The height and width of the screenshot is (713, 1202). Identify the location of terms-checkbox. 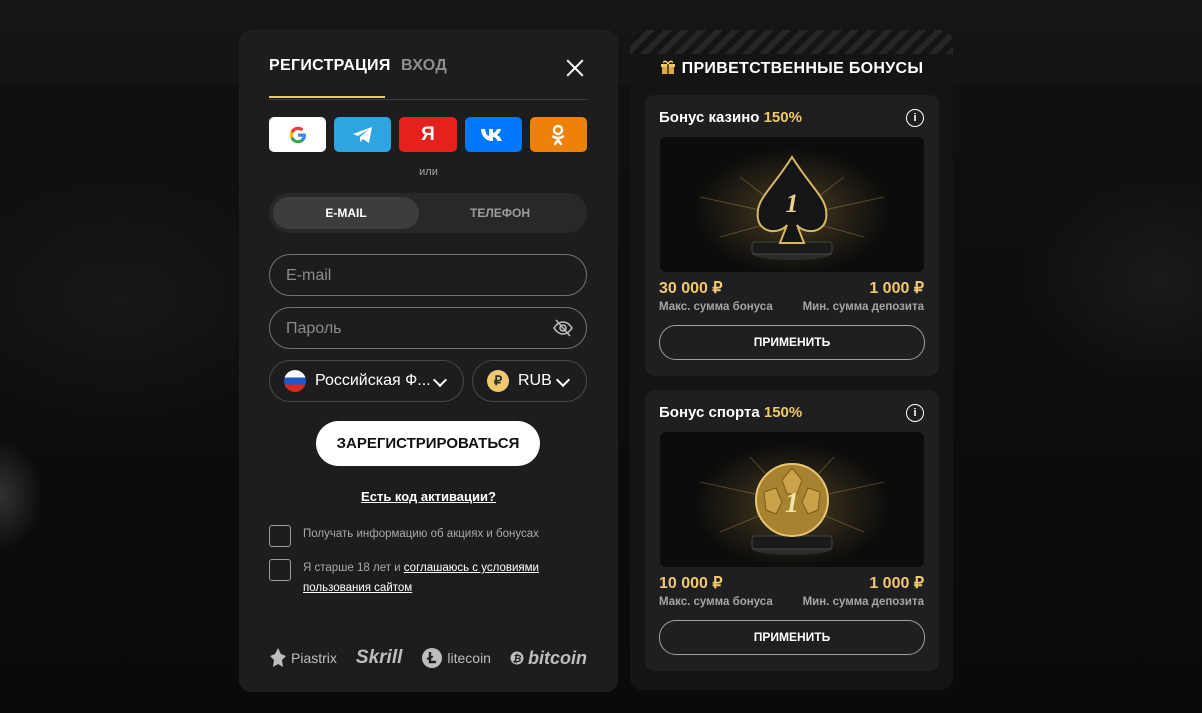
(280, 570).